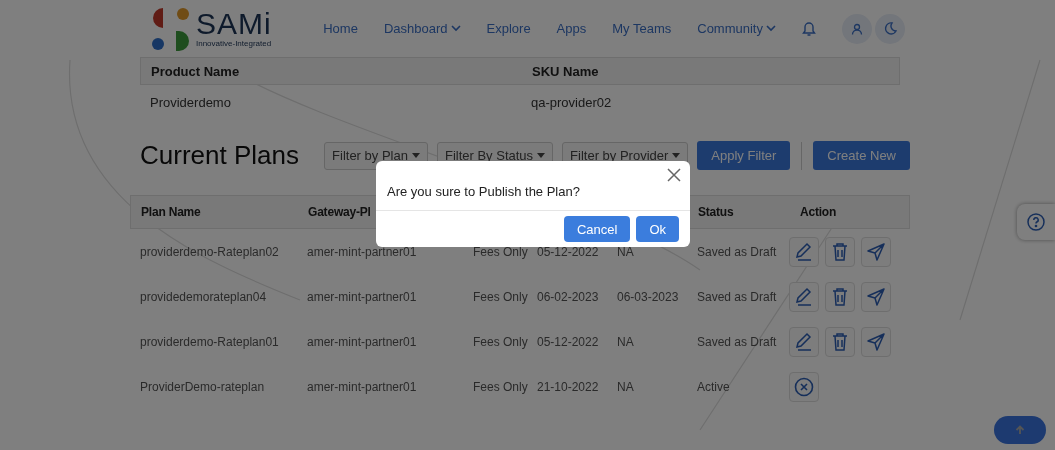  I want to click on nav-link: Apps, so click(571, 28).